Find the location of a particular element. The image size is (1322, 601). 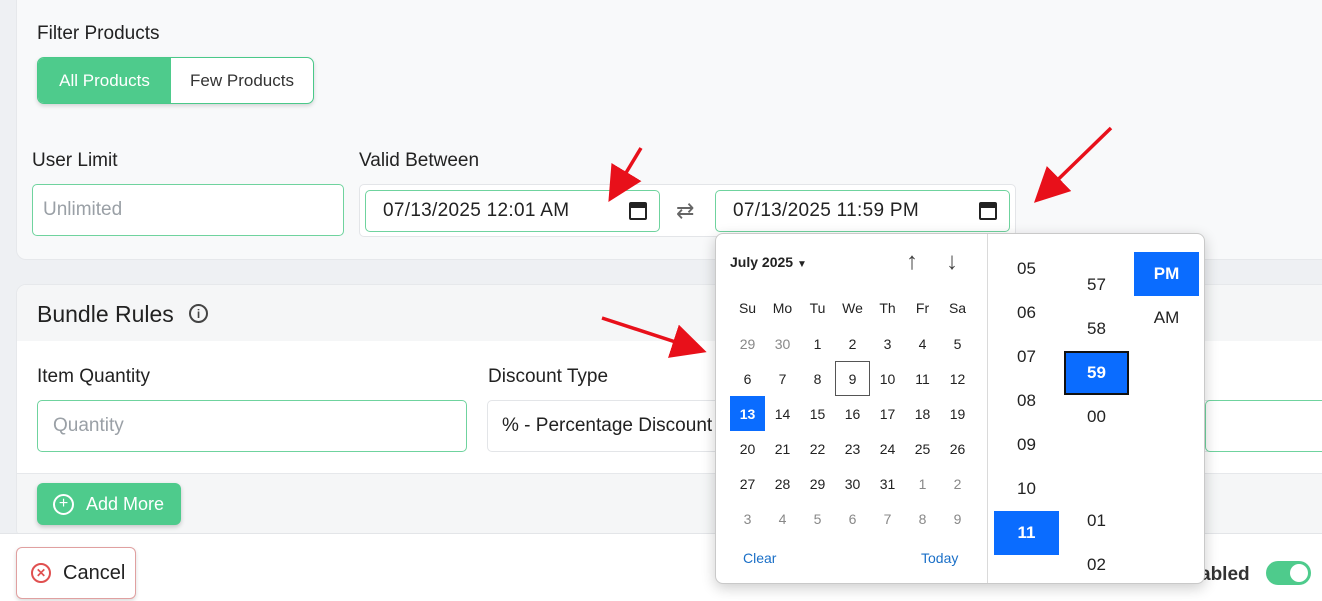

arrow-to-end-date is located at coordinates (1073, 164).